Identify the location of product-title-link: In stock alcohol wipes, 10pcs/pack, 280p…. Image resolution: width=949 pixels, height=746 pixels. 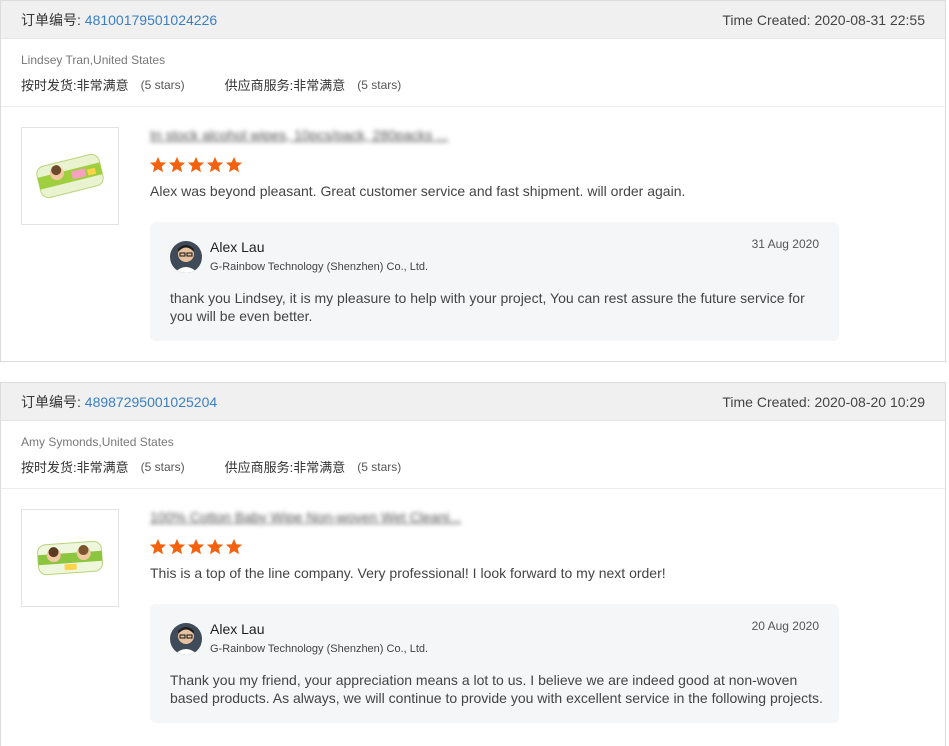
(299, 135).